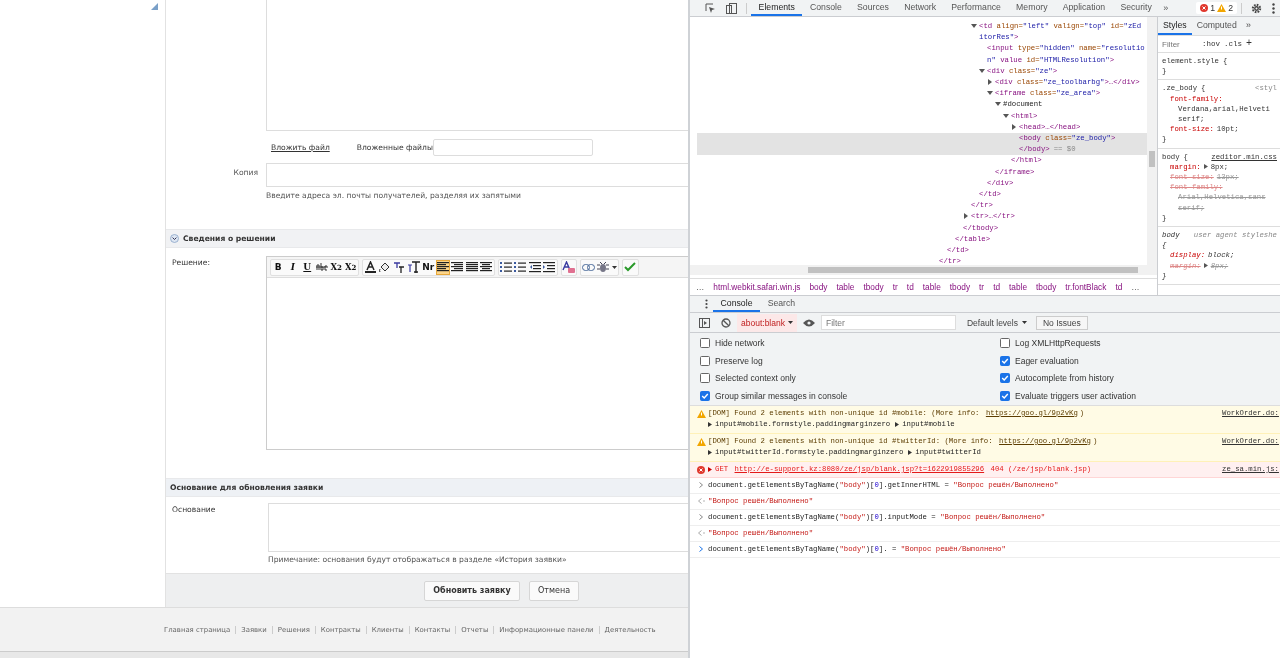  I want to click on font-color-icon, so click(370, 267).